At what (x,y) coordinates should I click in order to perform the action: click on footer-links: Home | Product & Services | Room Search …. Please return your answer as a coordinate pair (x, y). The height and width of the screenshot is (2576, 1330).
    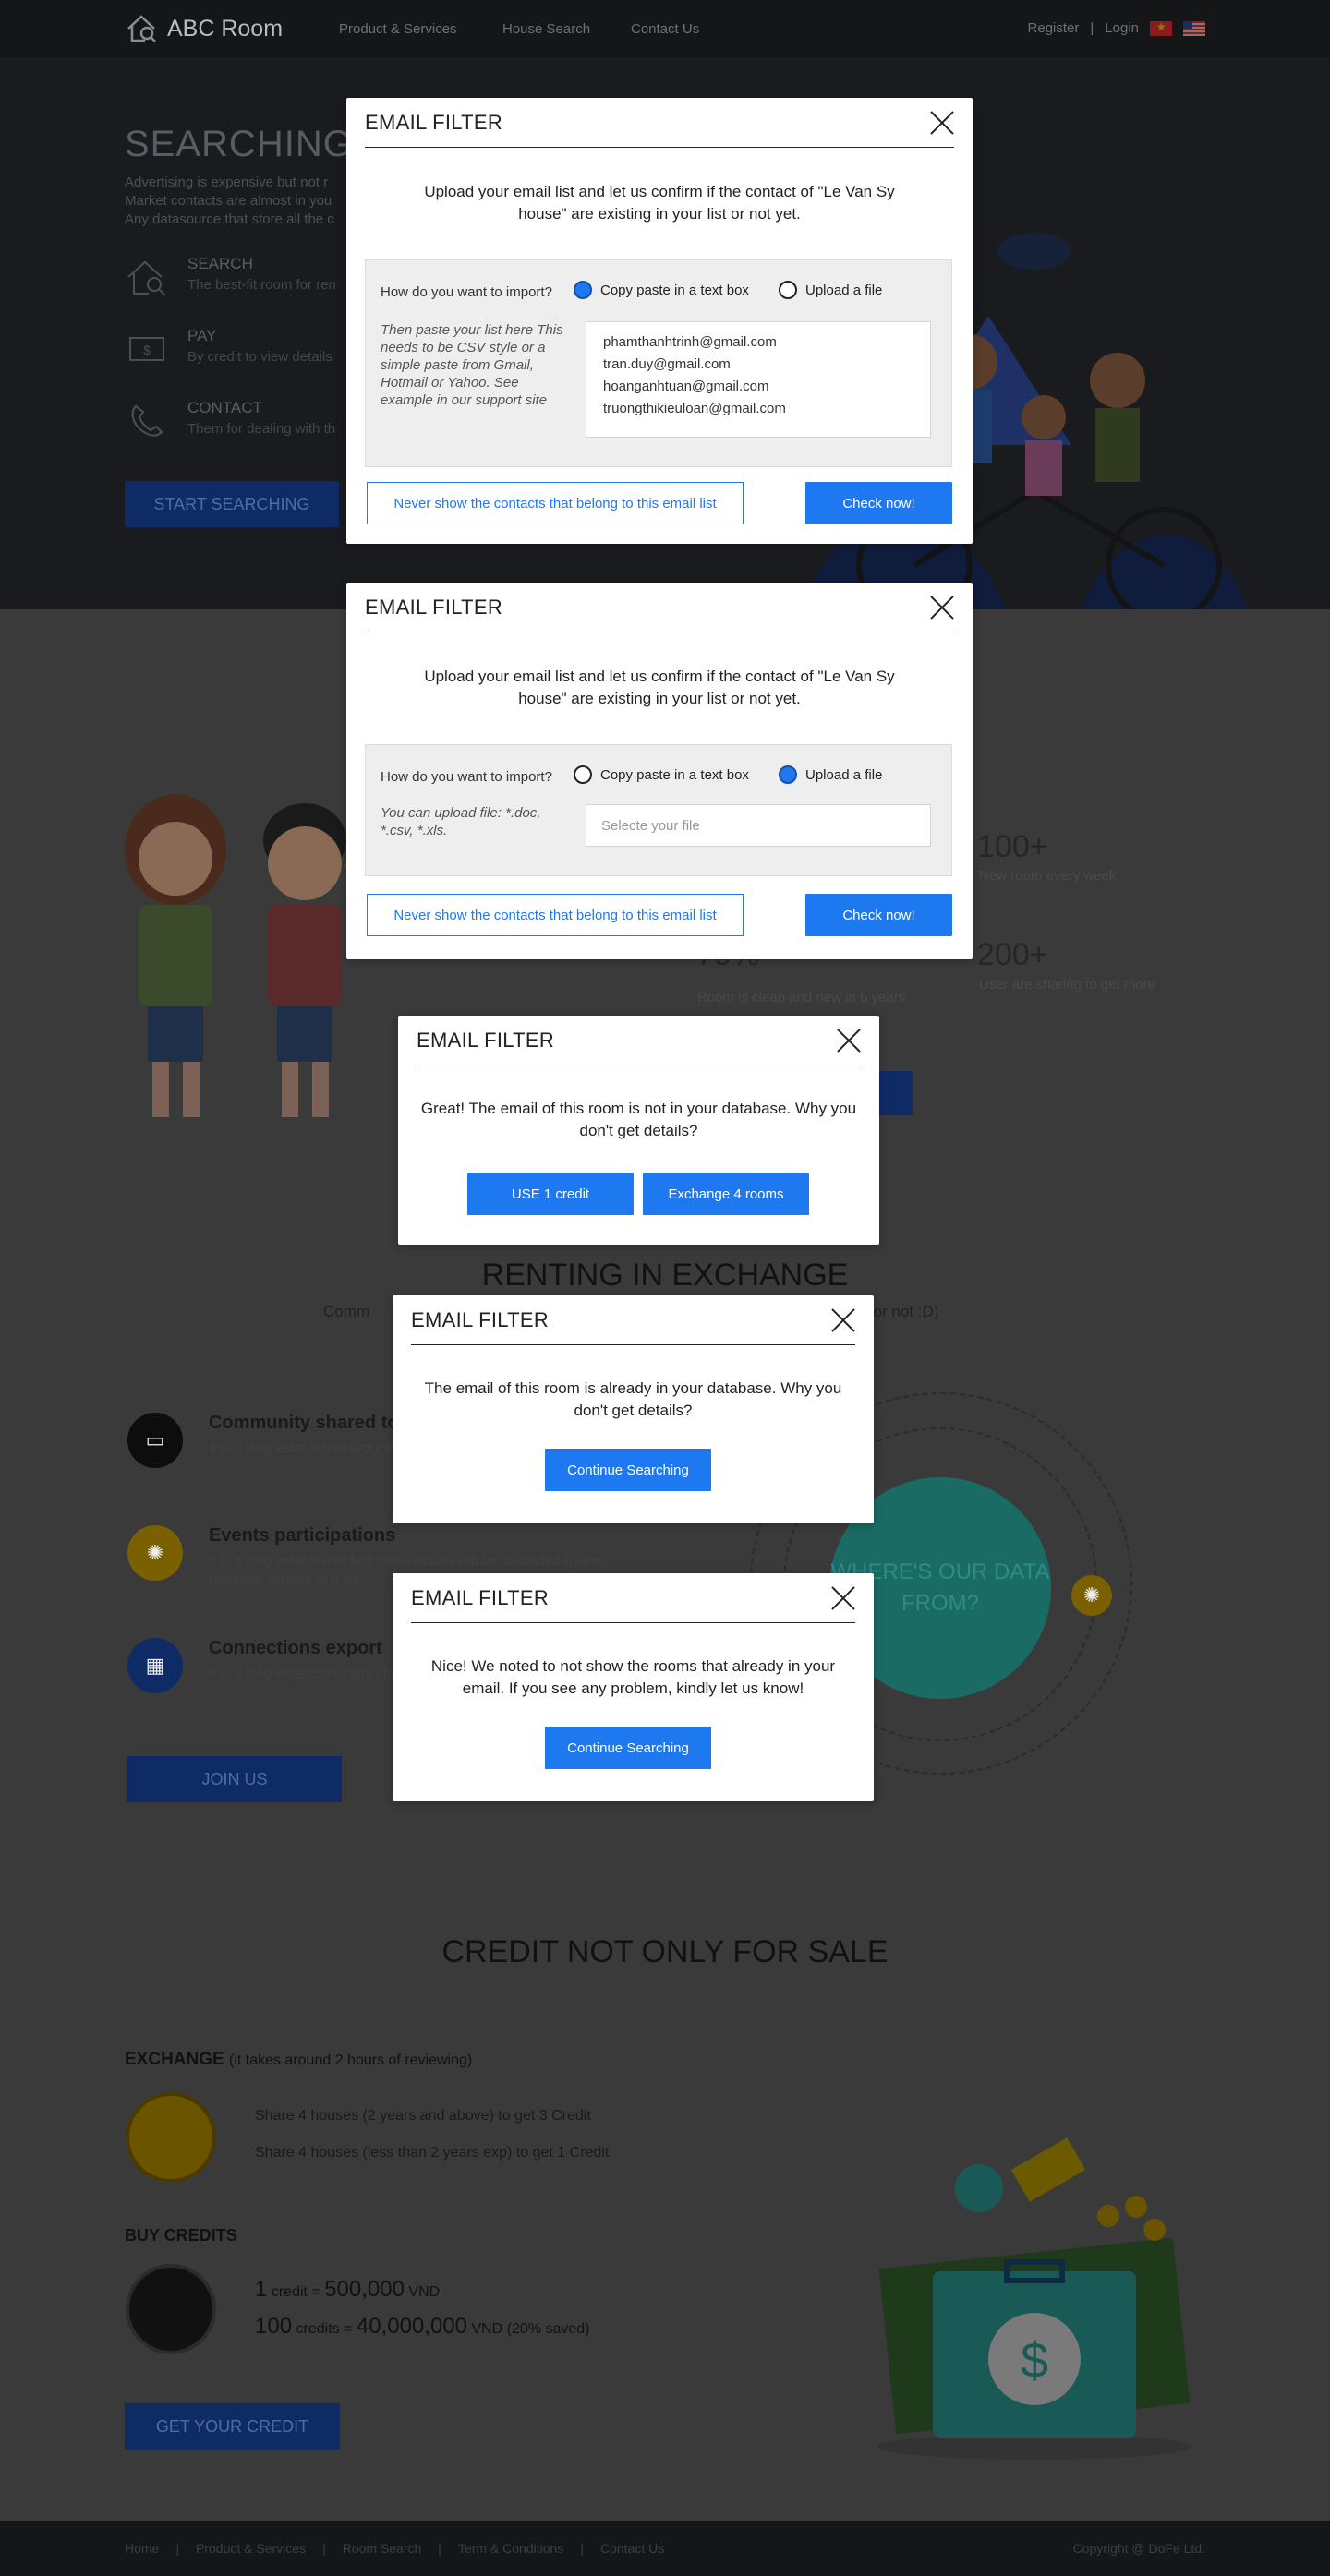
    Looking at the image, I should click on (394, 2548).